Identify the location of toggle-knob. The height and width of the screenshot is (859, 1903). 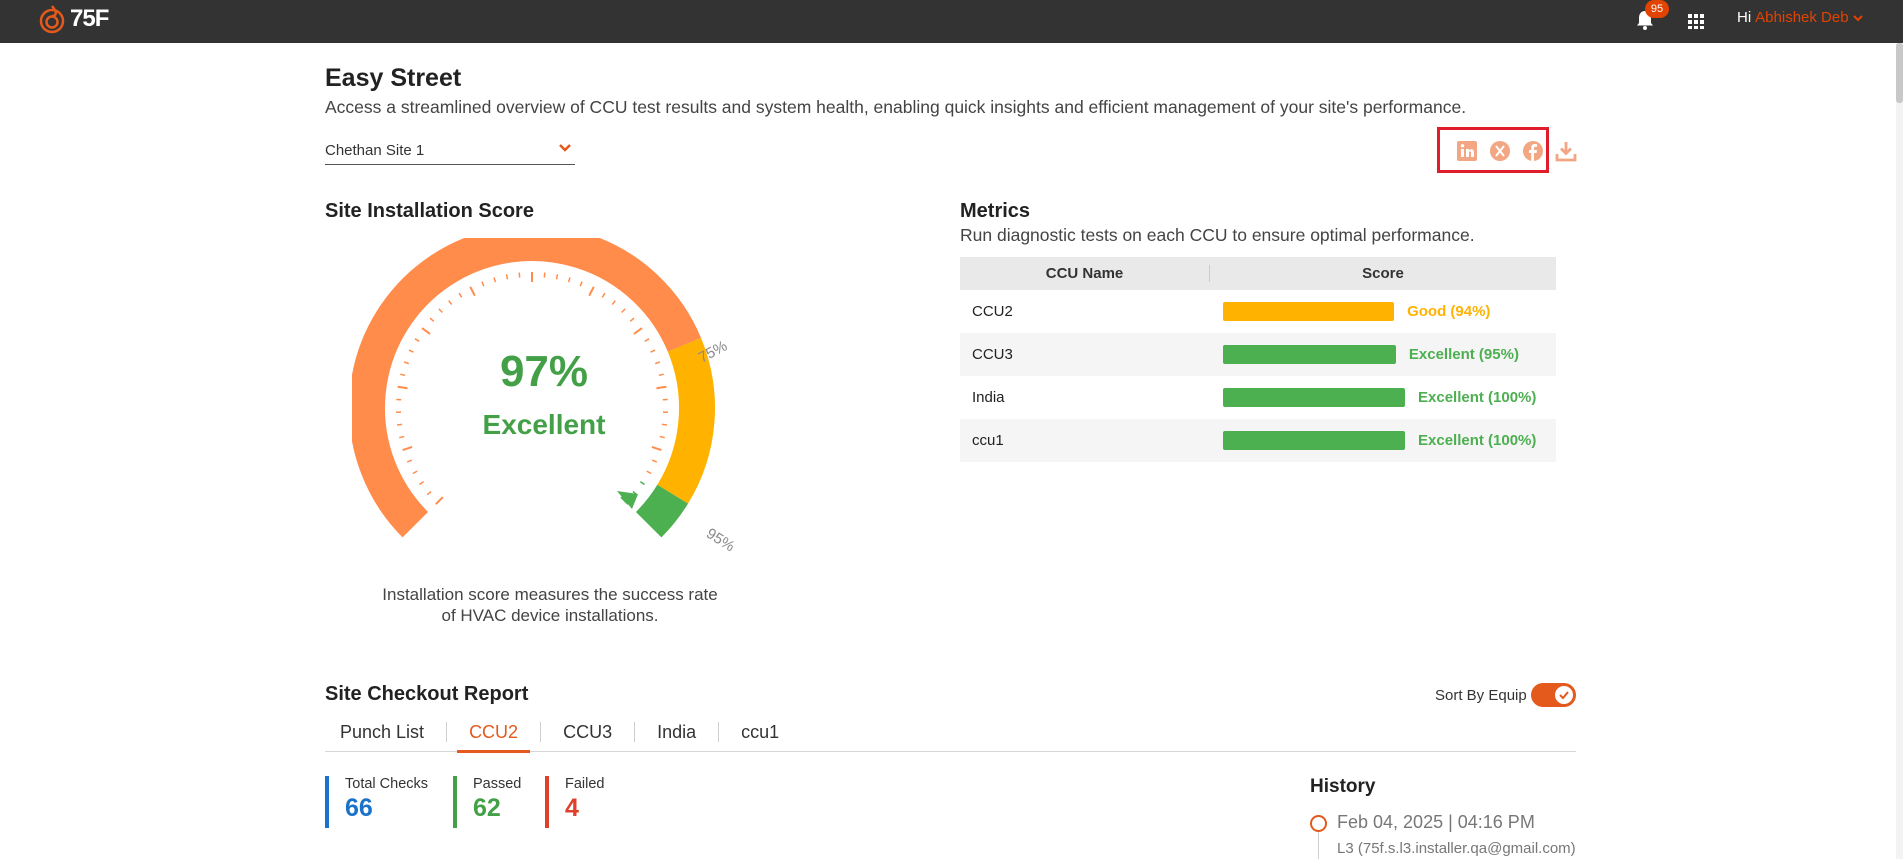
(1564, 695).